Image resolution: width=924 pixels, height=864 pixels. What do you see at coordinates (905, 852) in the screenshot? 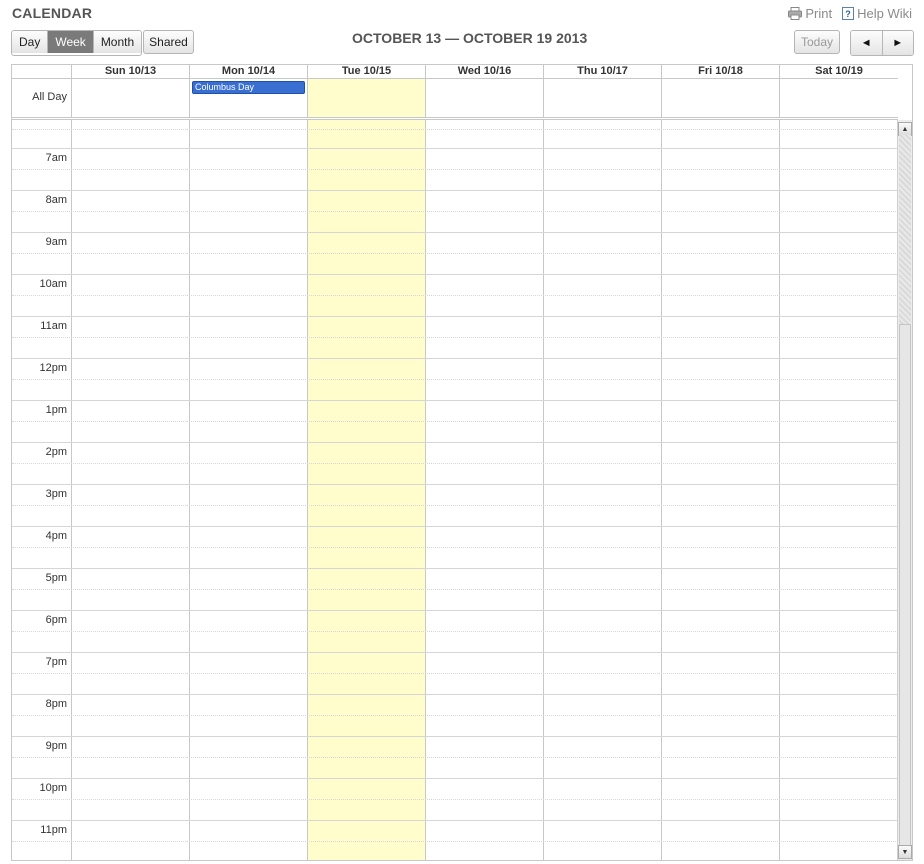
I see `scroll-down-arrow-icon: ▼` at bounding box center [905, 852].